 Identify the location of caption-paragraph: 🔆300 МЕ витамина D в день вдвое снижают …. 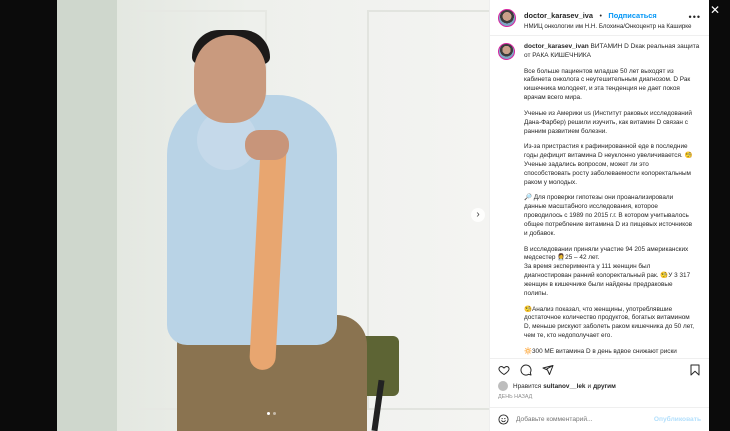
(600, 351).